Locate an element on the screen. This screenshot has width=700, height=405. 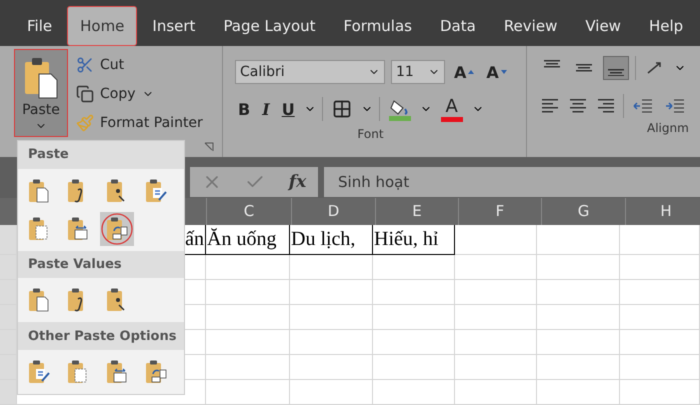
paintbrush-icon is located at coordinates (85, 123).